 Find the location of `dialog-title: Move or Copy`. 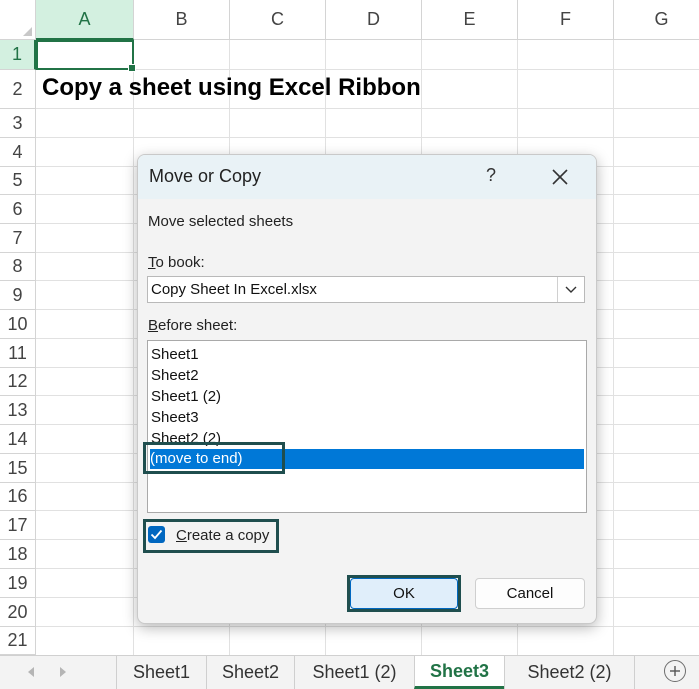

dialog-title: Move or Copy is located at coordinates (205, 176).